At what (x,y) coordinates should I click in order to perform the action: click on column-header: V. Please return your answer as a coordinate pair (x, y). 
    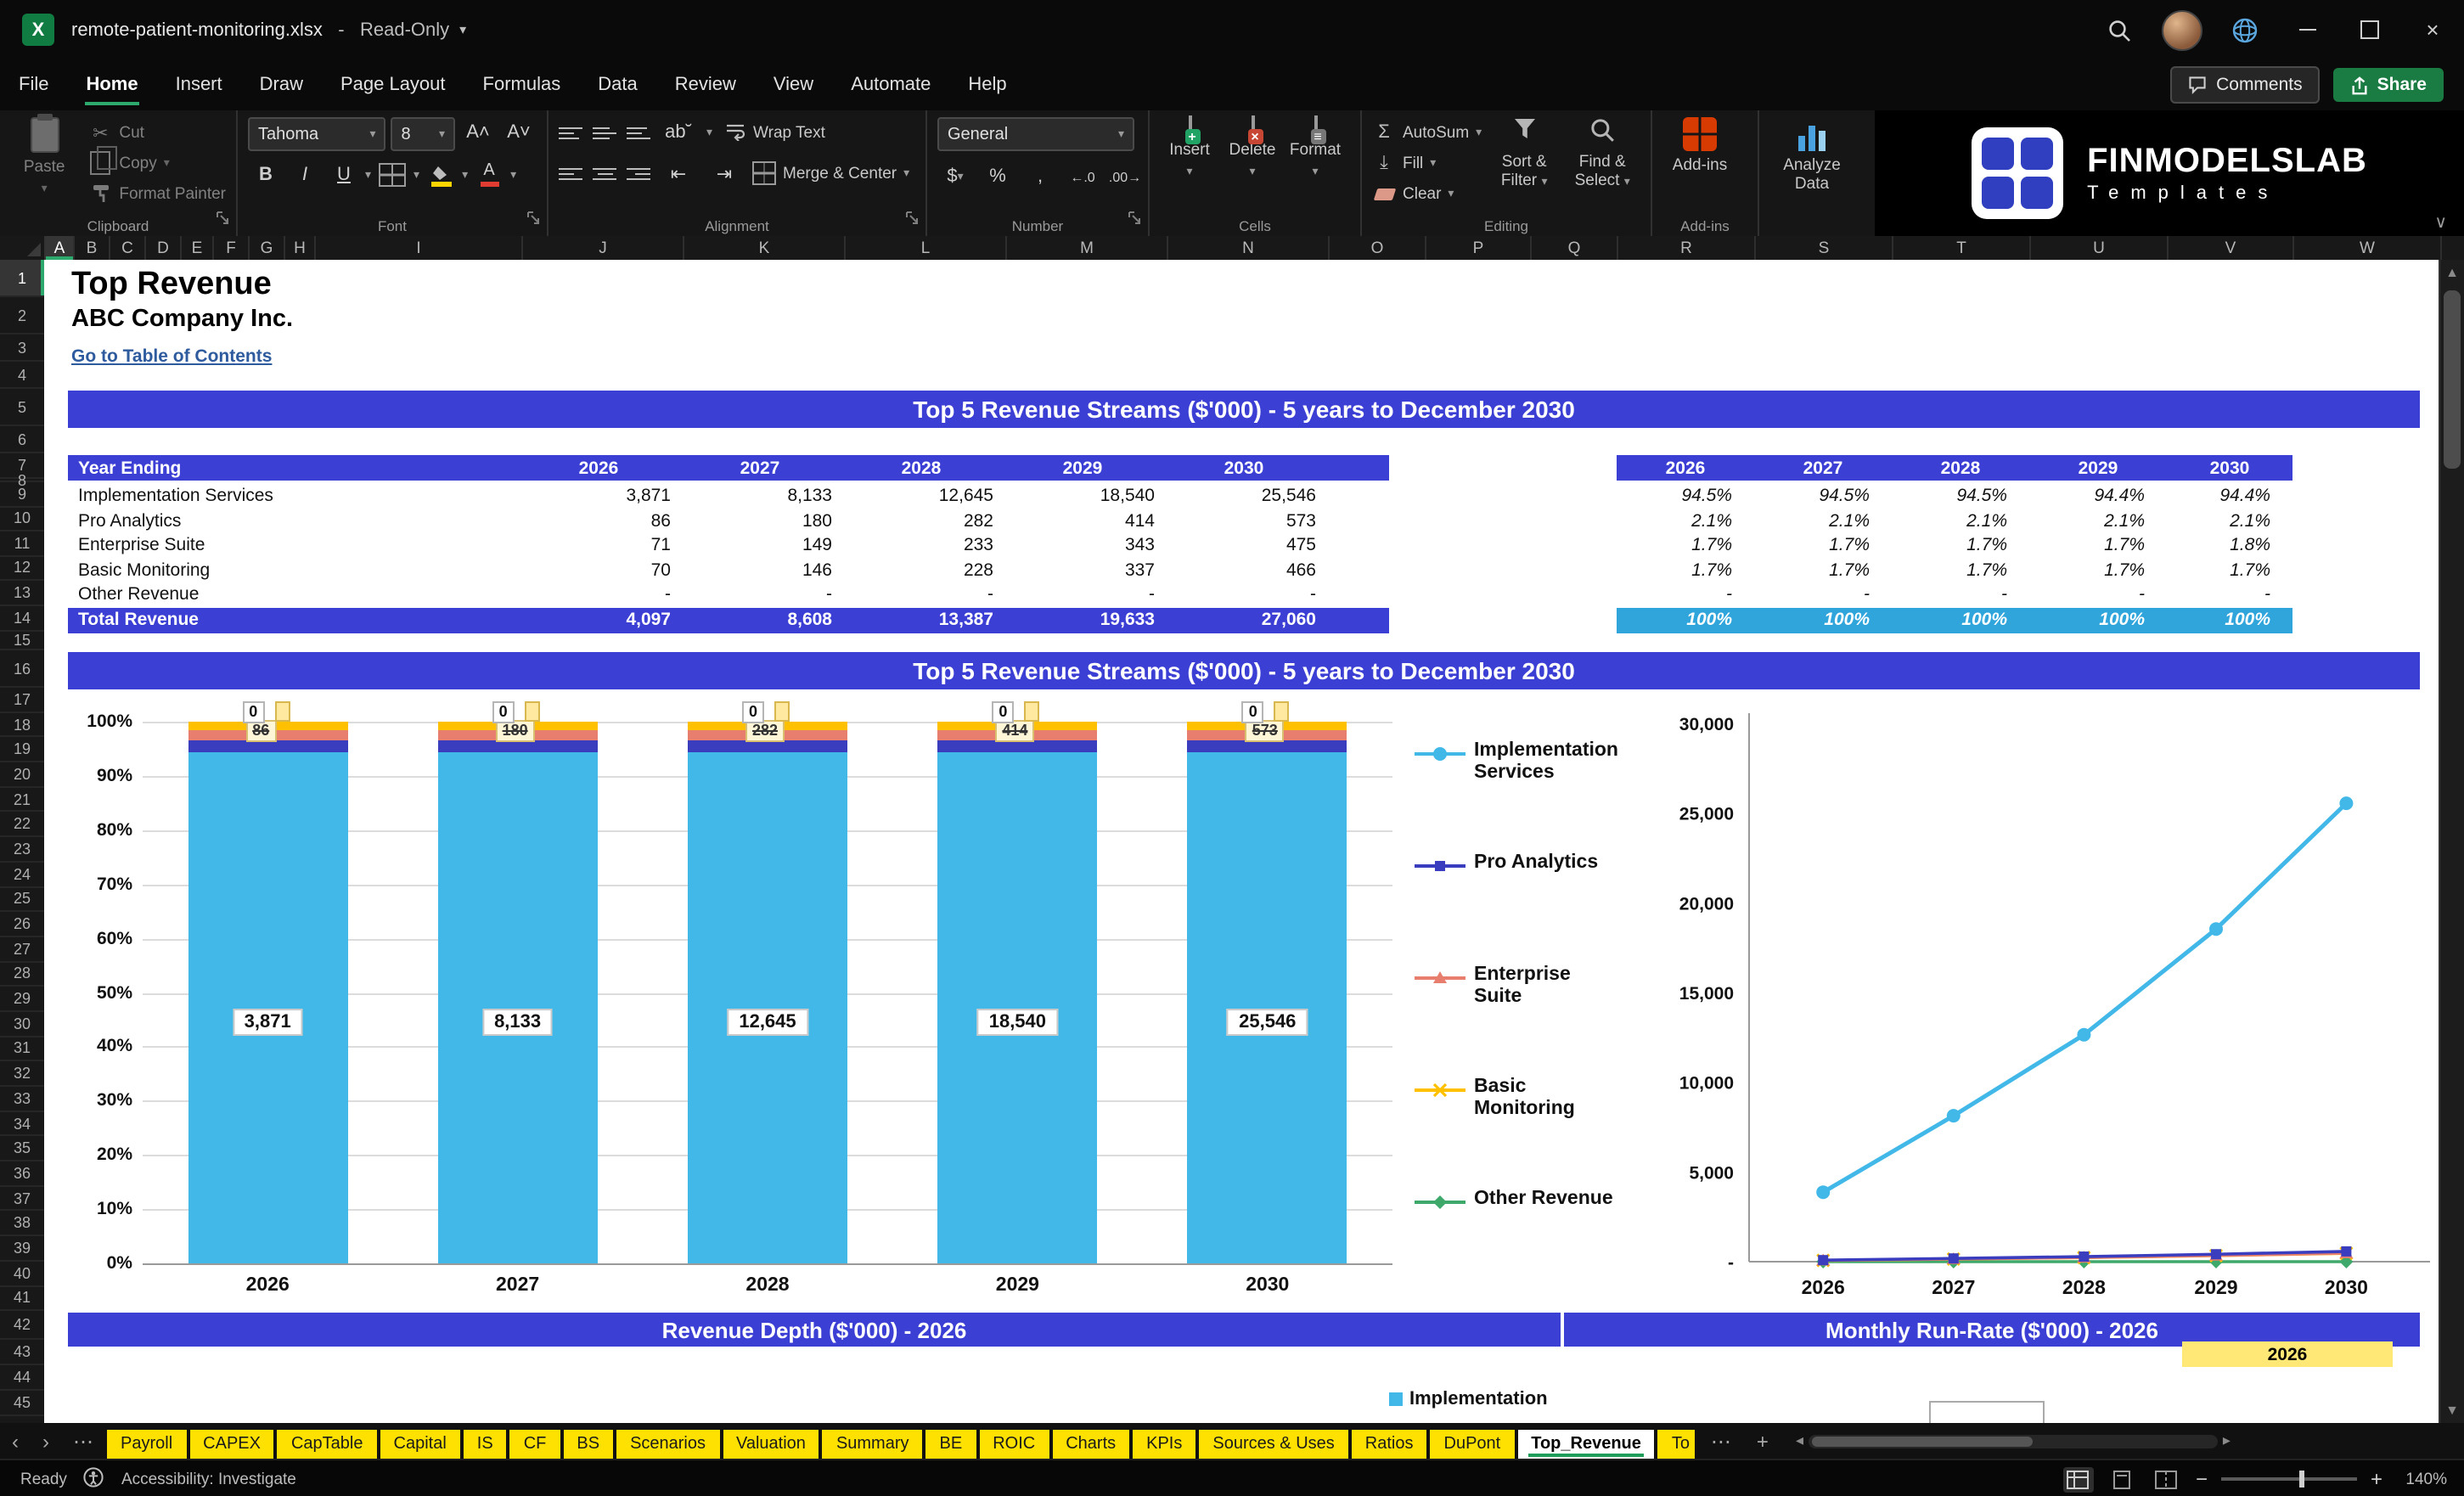
    Looking at the image, I should click on (2231, 248).